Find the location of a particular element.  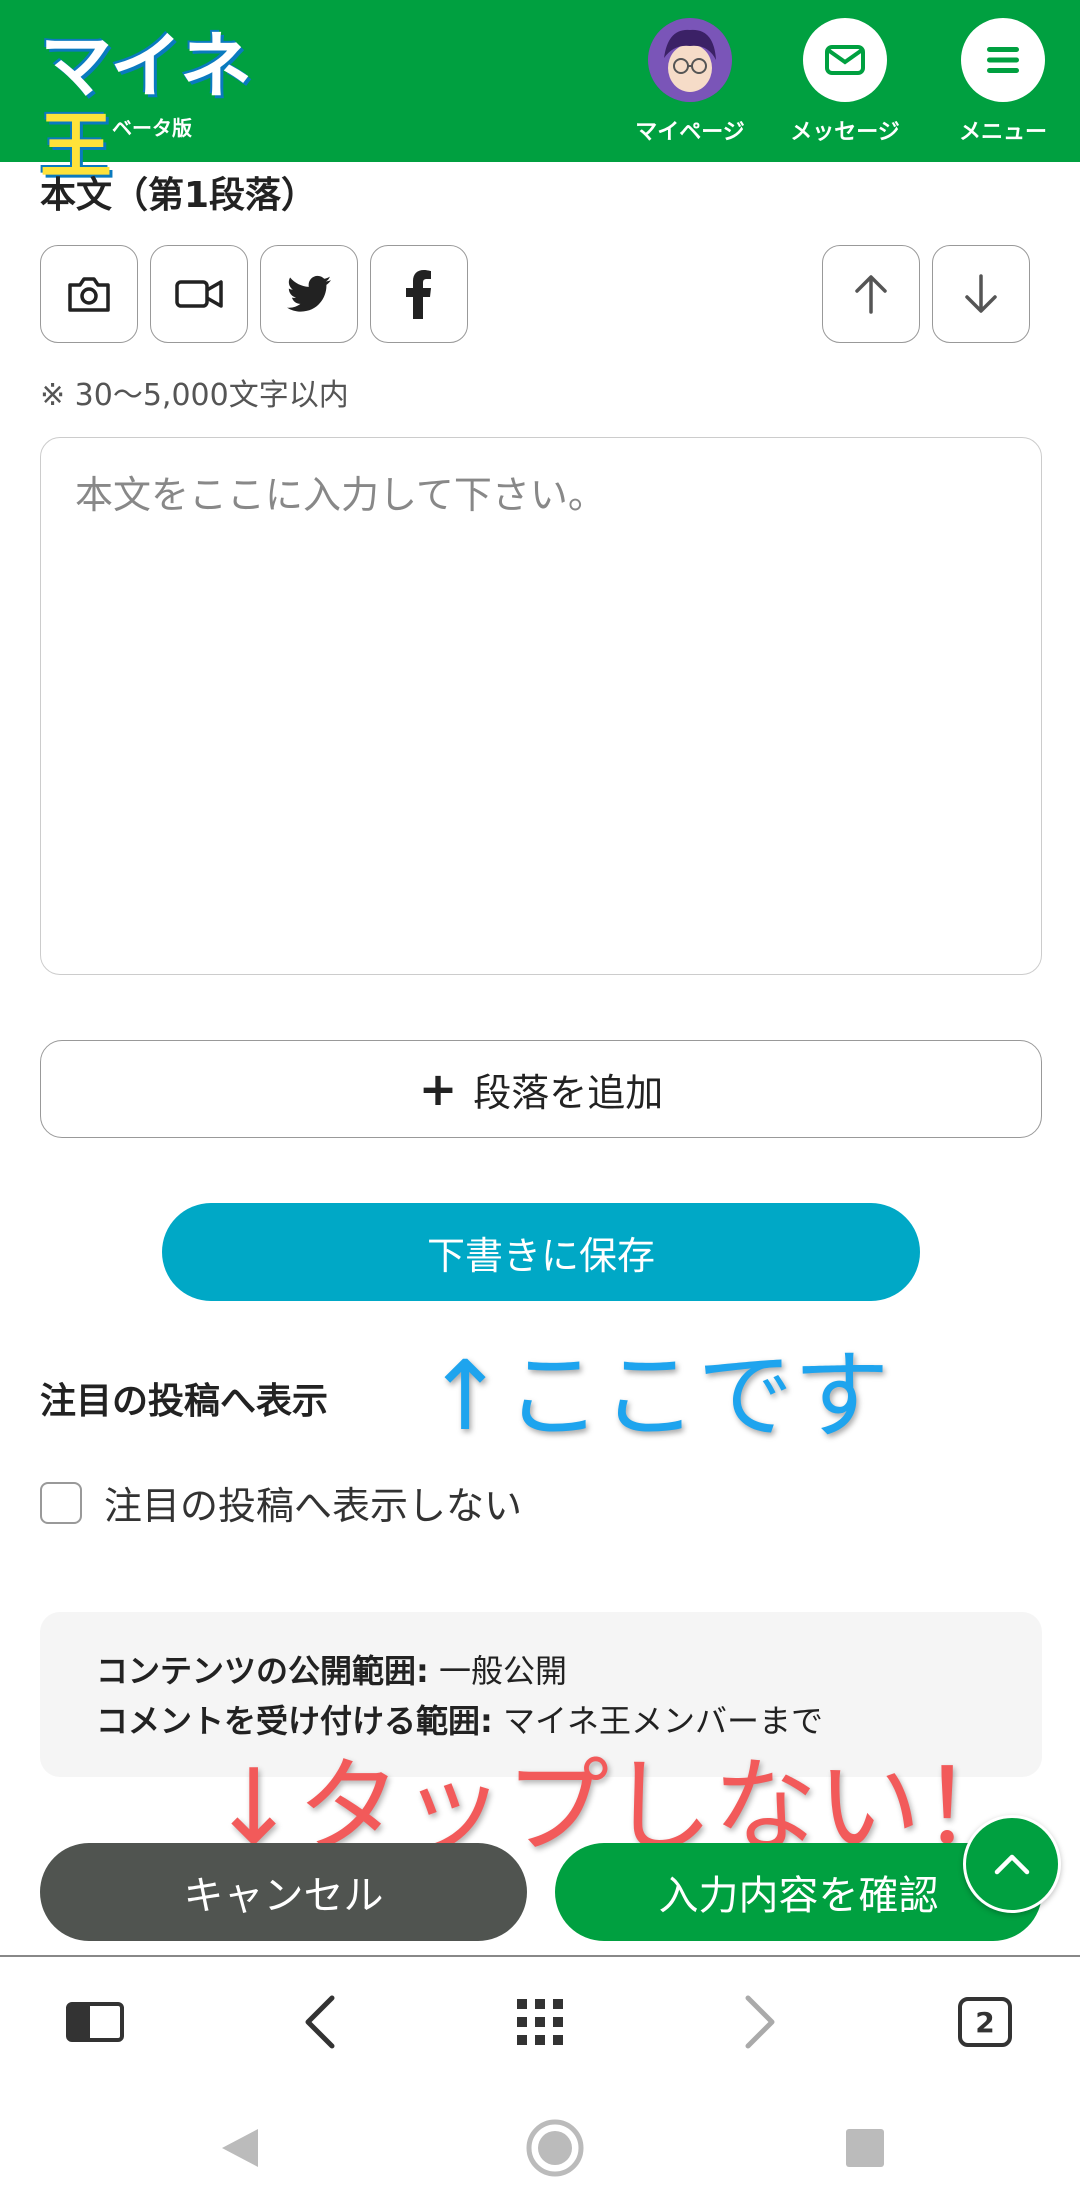

browser-back-button is located at coordinates (320, 2022).